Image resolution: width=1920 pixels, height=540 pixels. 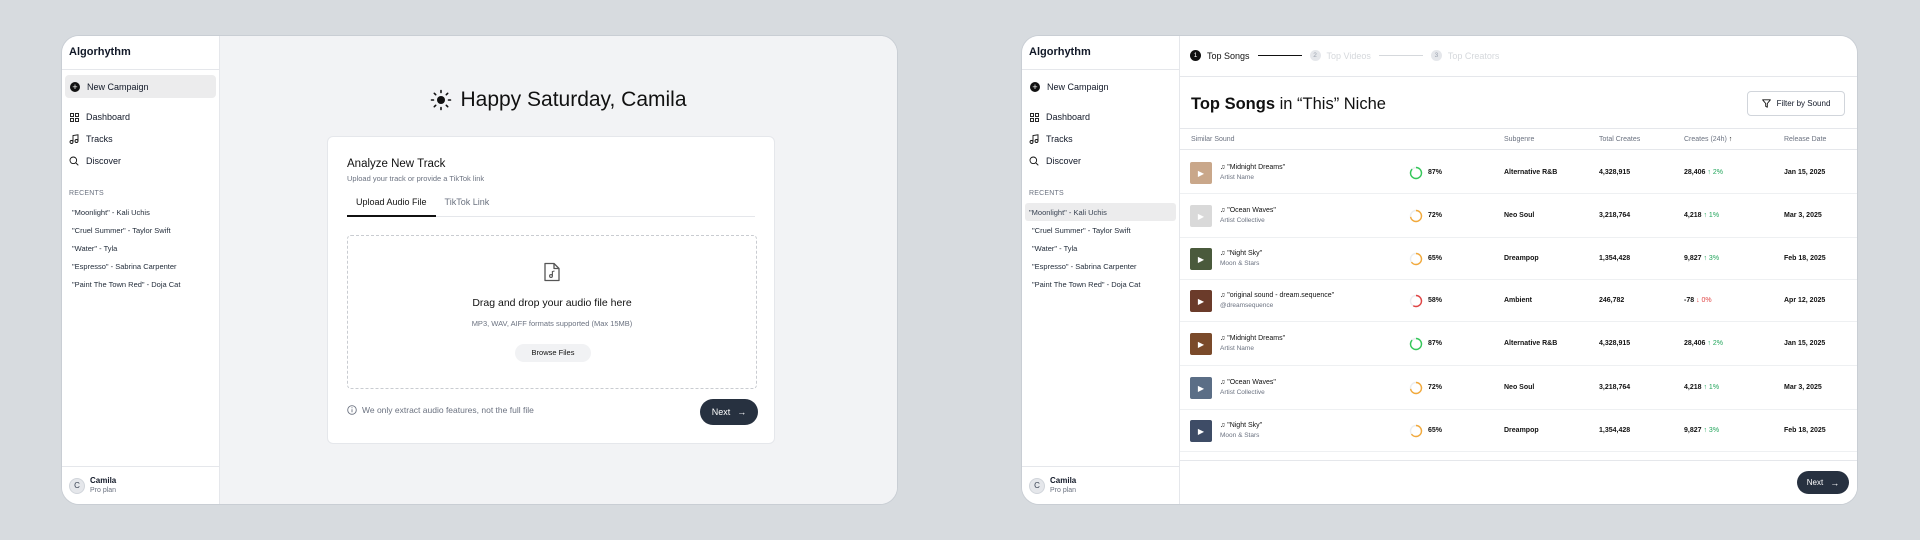 What do you see at coordinates (1464, 55) in the screenshot?
I see `step-top-creators: 3 Top Creators` at bounding box center [1464, 55].